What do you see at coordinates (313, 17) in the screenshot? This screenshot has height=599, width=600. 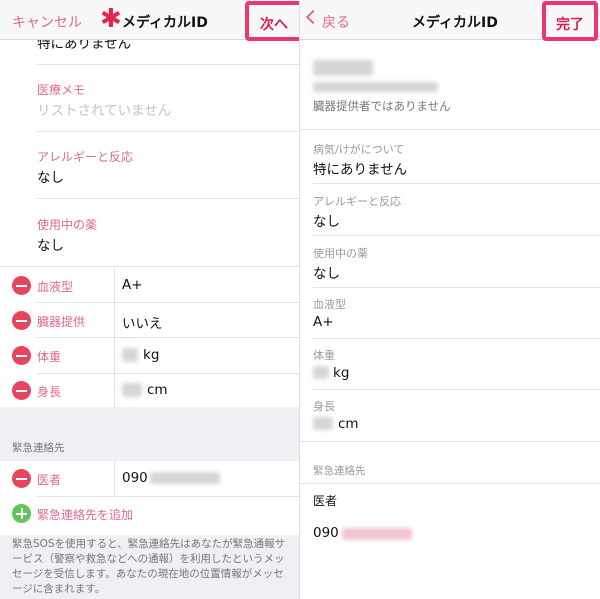 I see `chevron-left-icon` at bounding box center [313, 17].